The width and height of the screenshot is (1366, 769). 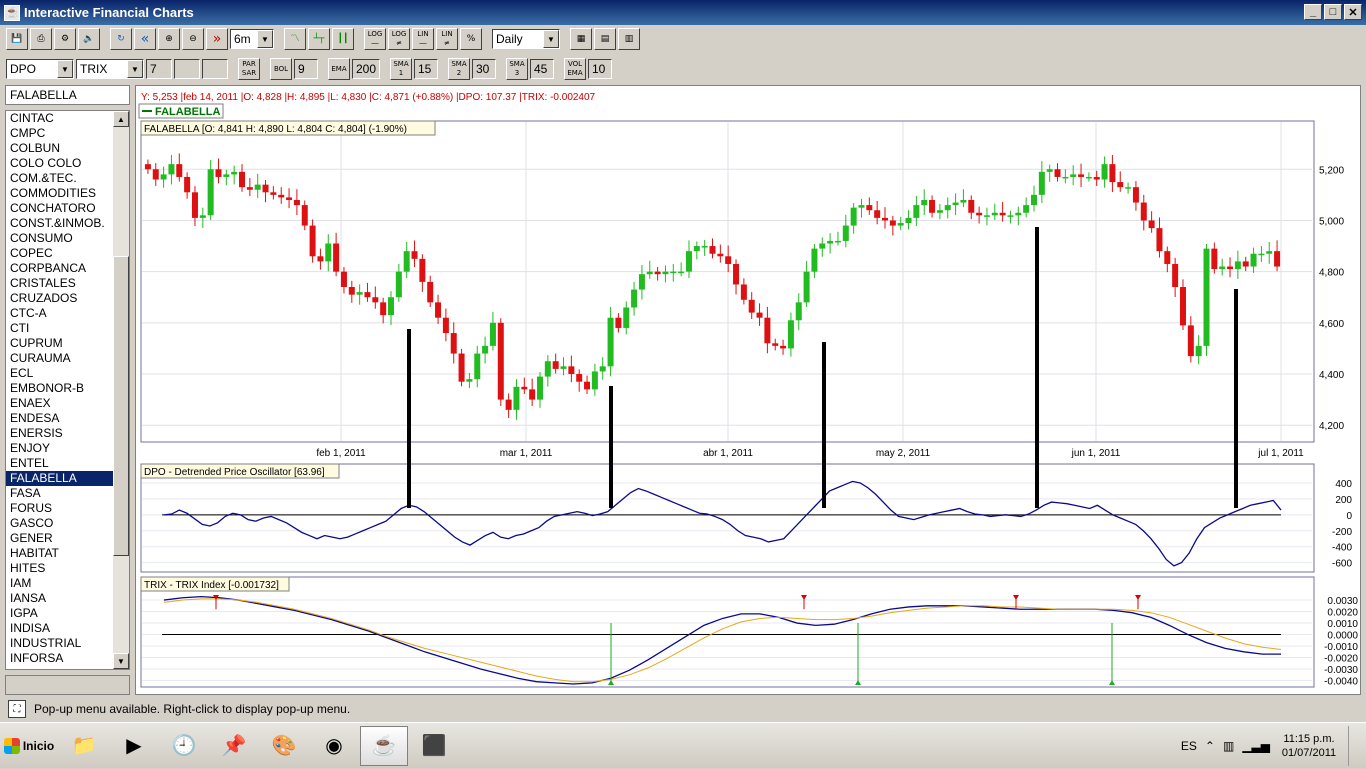 I want to click on symbol-item: INFORSA, so click(x=60, y=658).